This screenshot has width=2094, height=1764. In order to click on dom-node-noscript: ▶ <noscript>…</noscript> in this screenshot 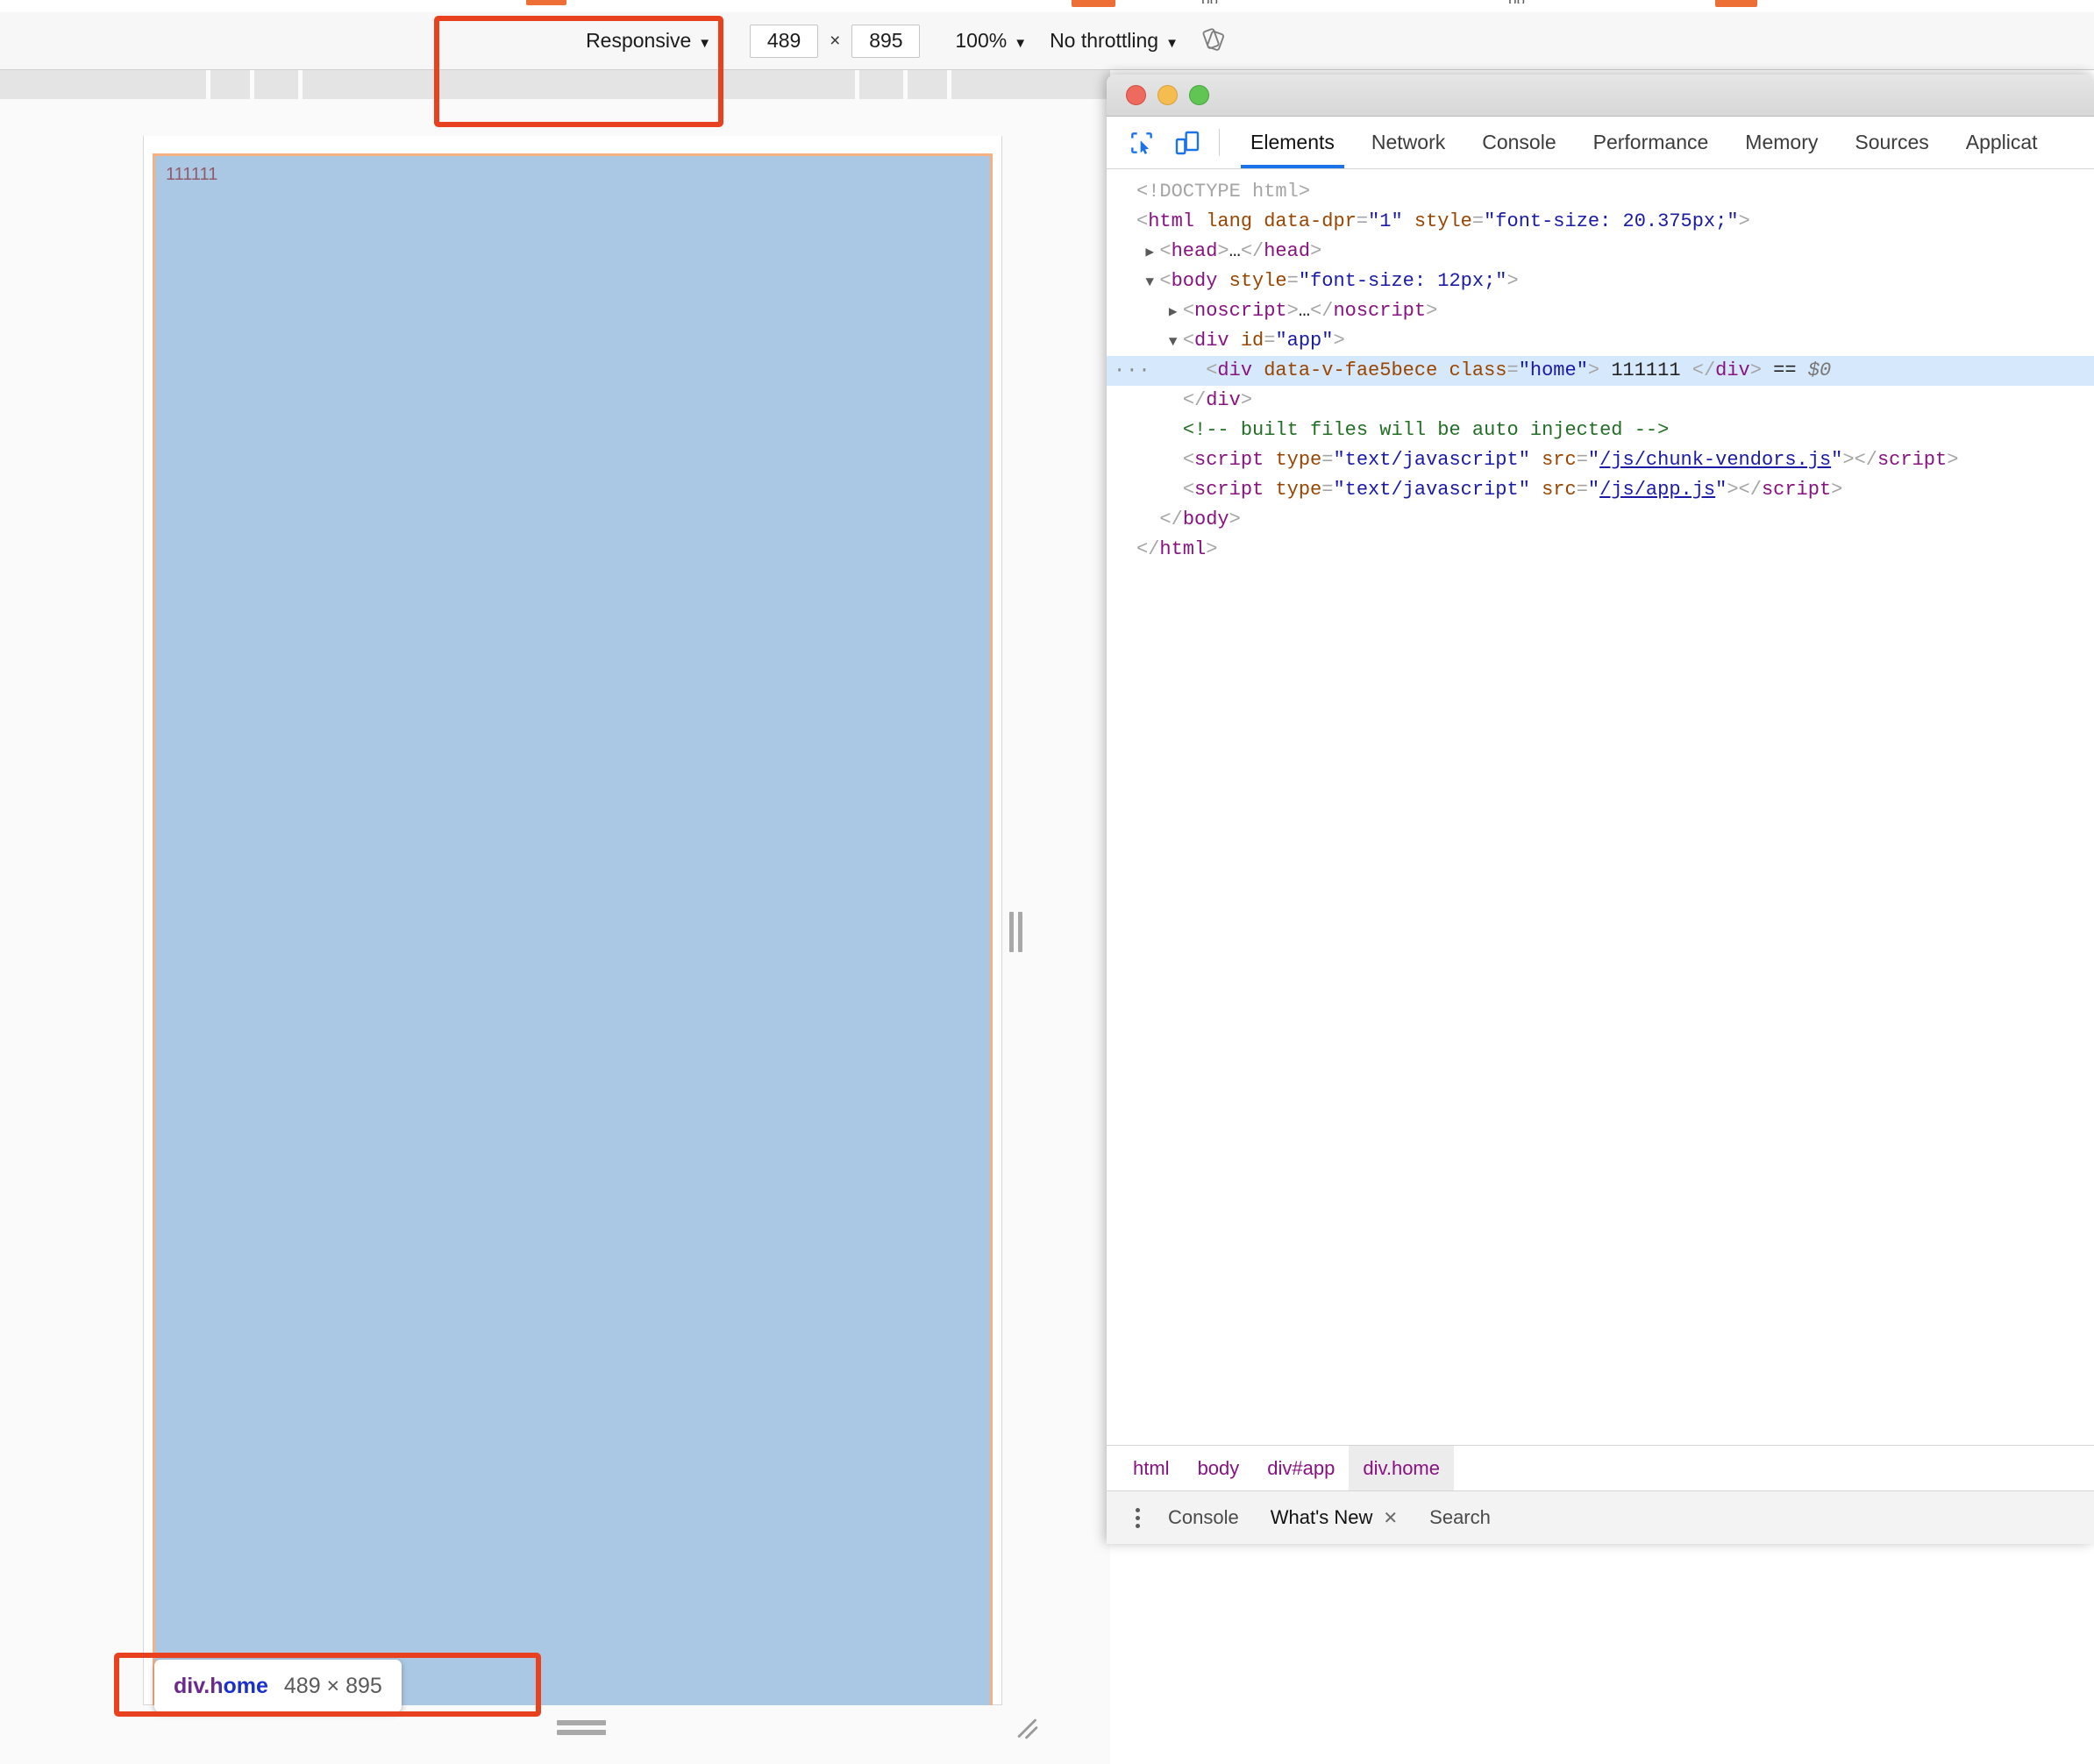, I will do `click(1600, 311)`.